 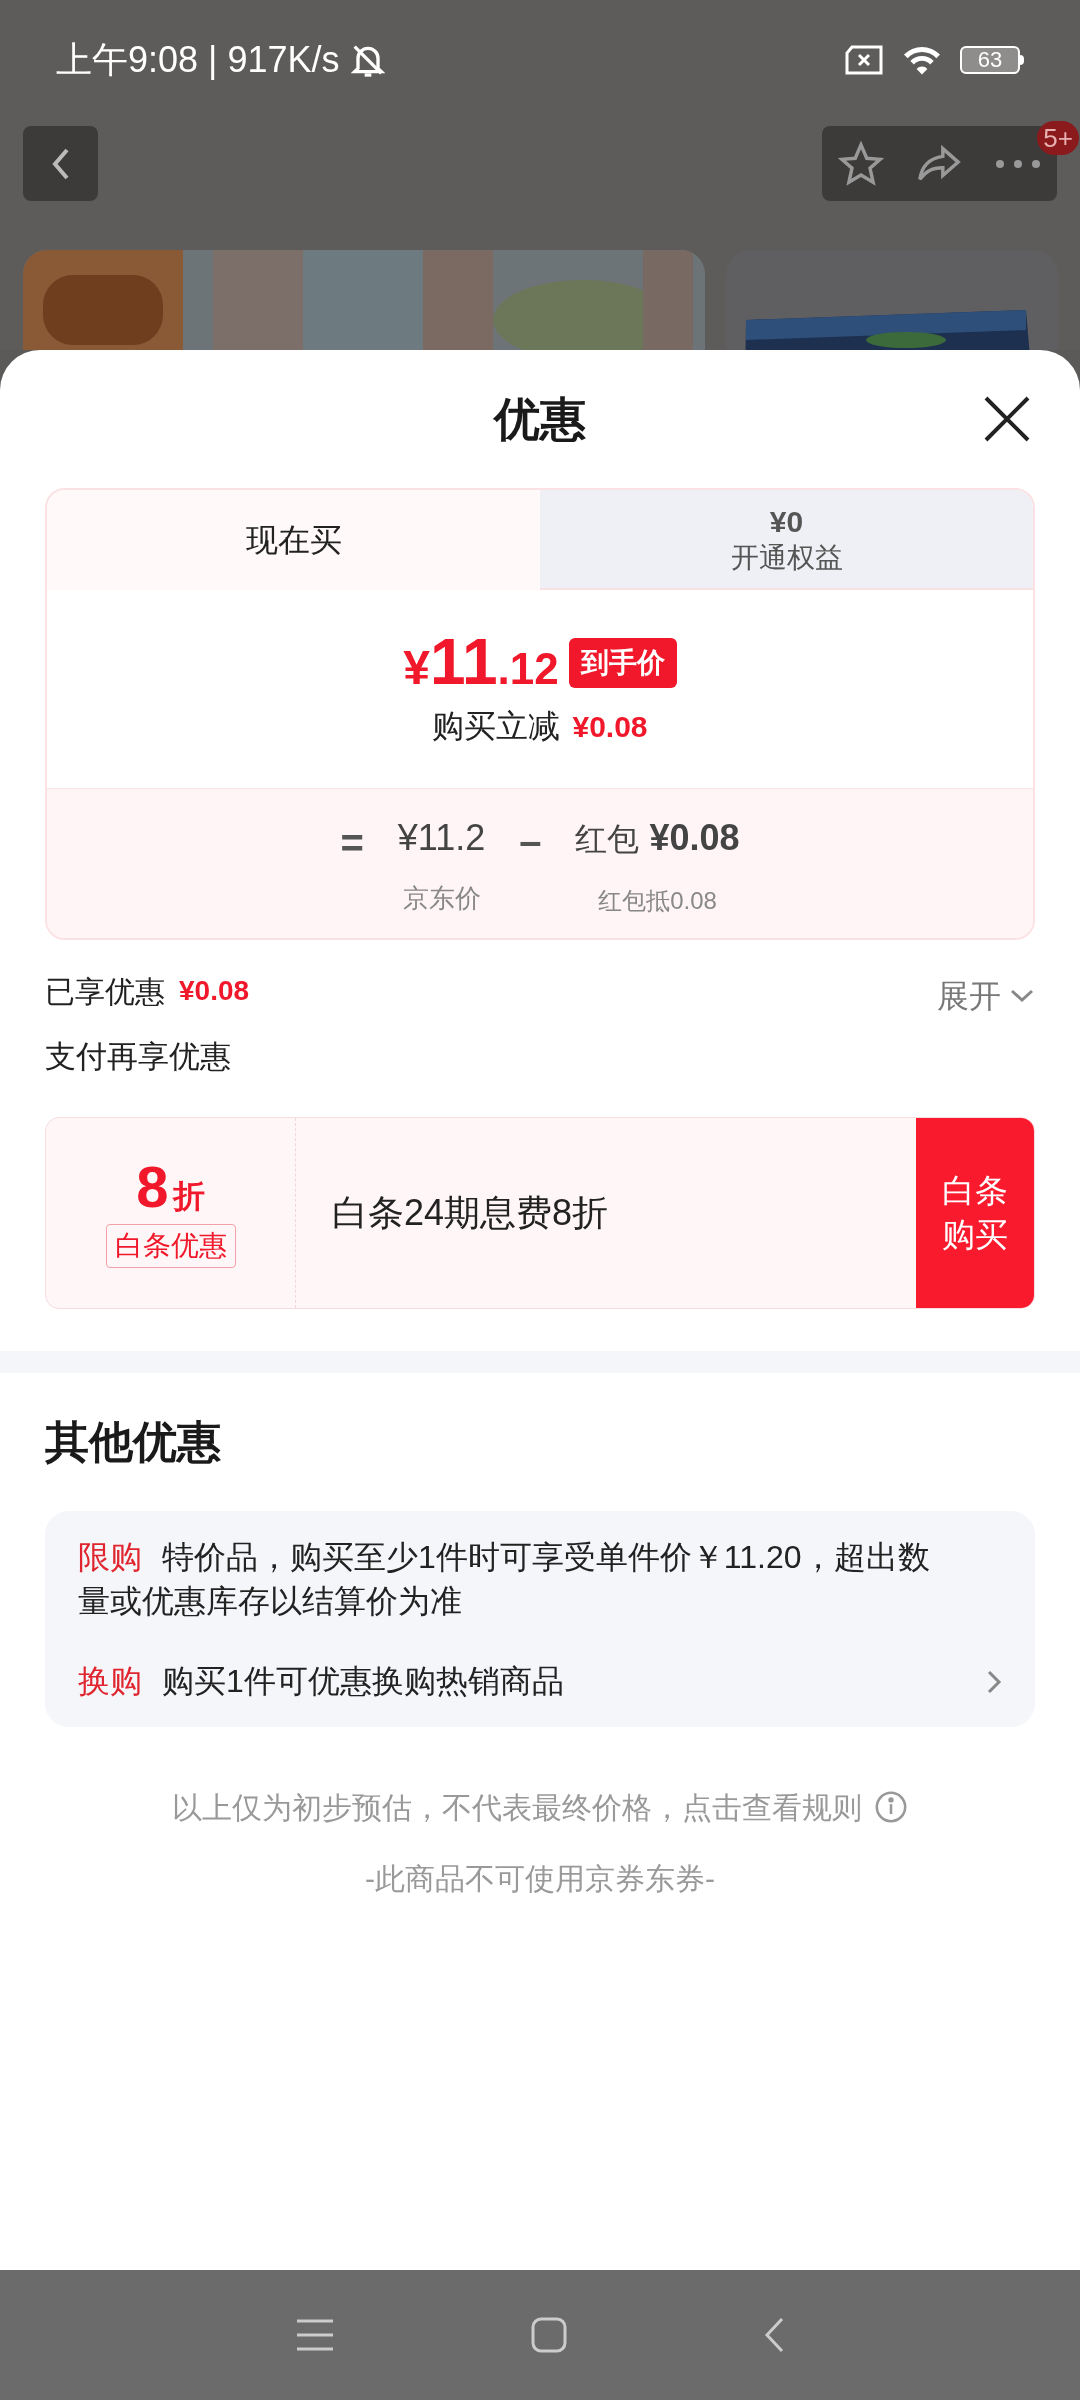 I want to click on more-icon, so click(x=1017, y=163).